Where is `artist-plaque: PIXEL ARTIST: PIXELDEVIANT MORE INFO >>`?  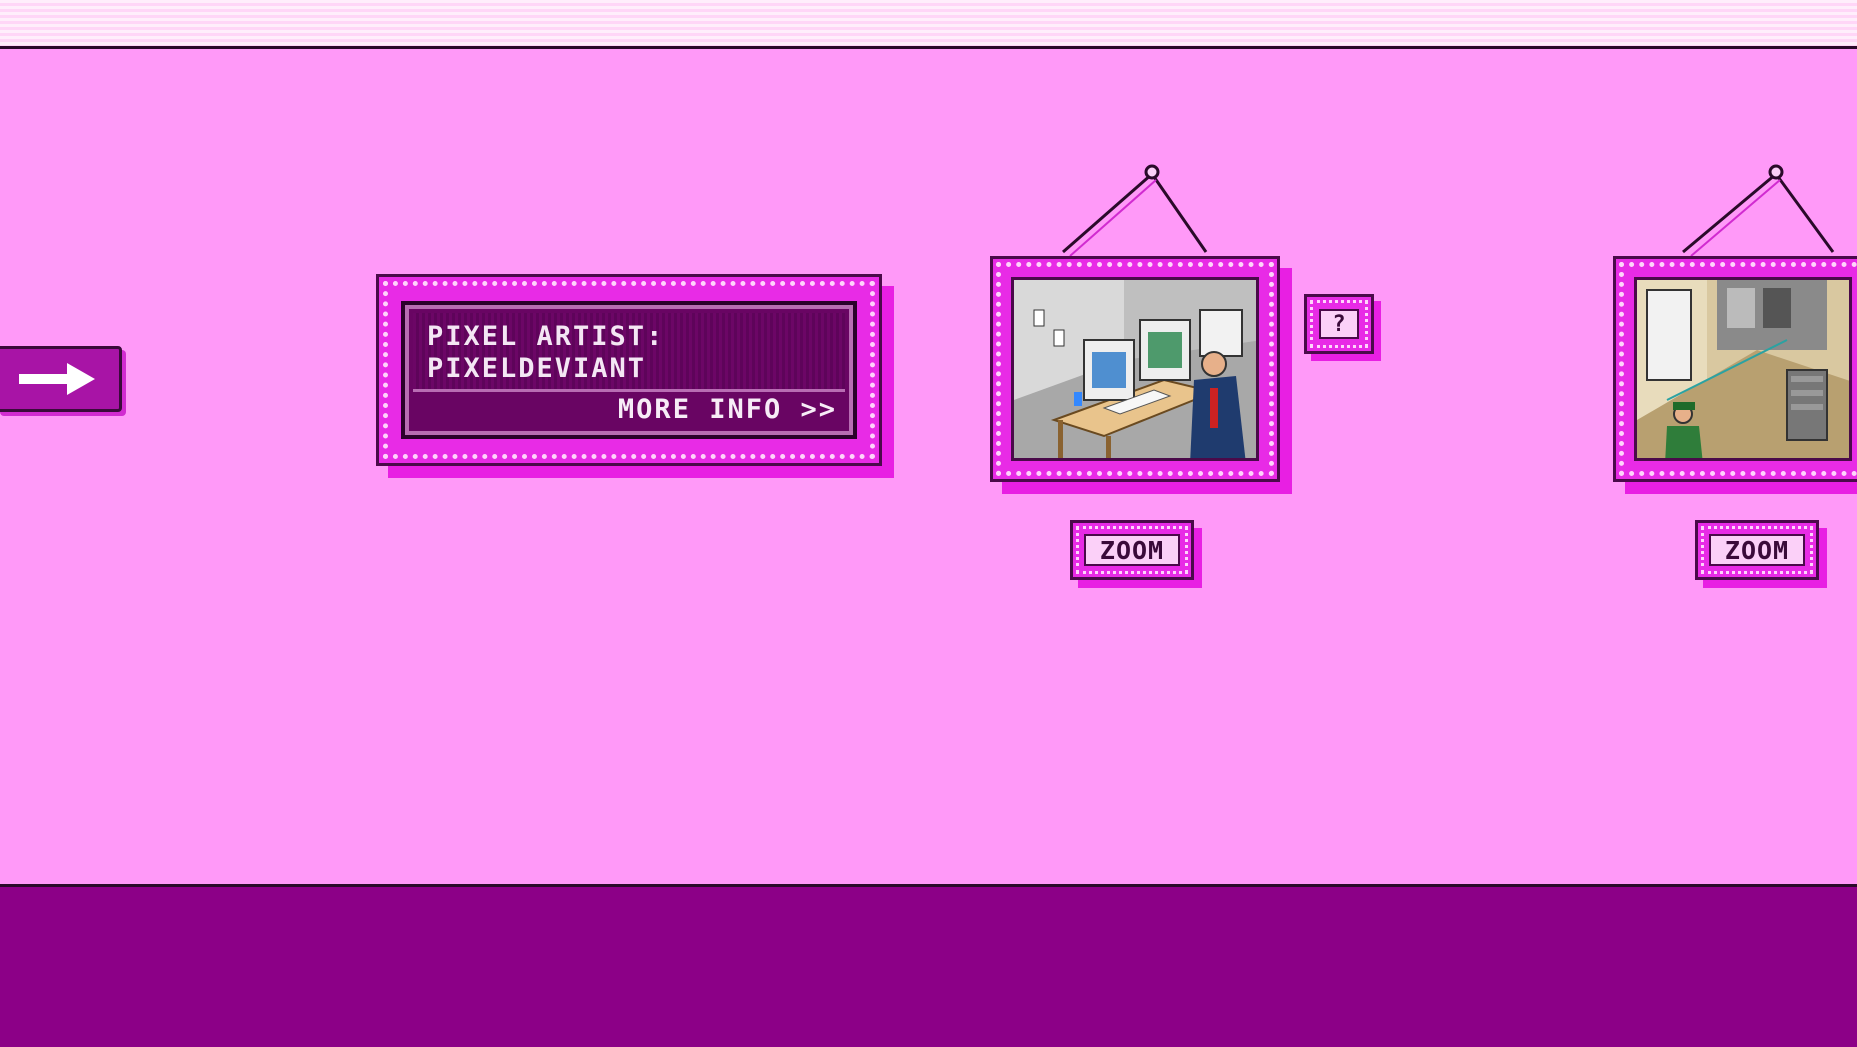 artist-plaque: PIXEL ARTIST: PIXELDEVIANT MORE INFO >> is located at coordinates (629, 370).